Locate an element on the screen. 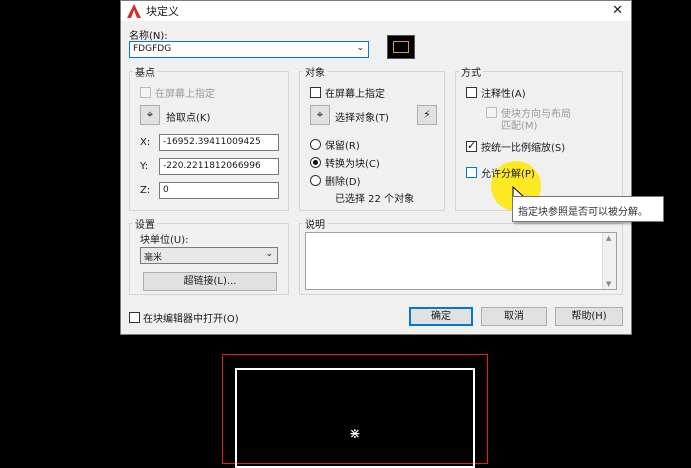  cancel-button: 取消 is located at coordinates (514, 316).